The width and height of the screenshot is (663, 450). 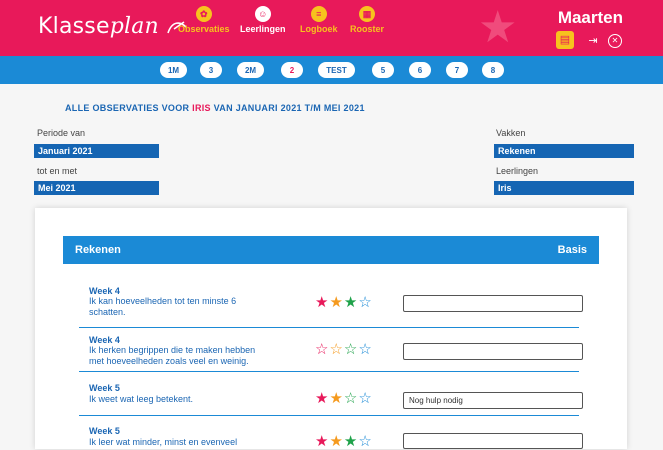 I want to click on group-pill-active: 2, so click(x=292, y=70).